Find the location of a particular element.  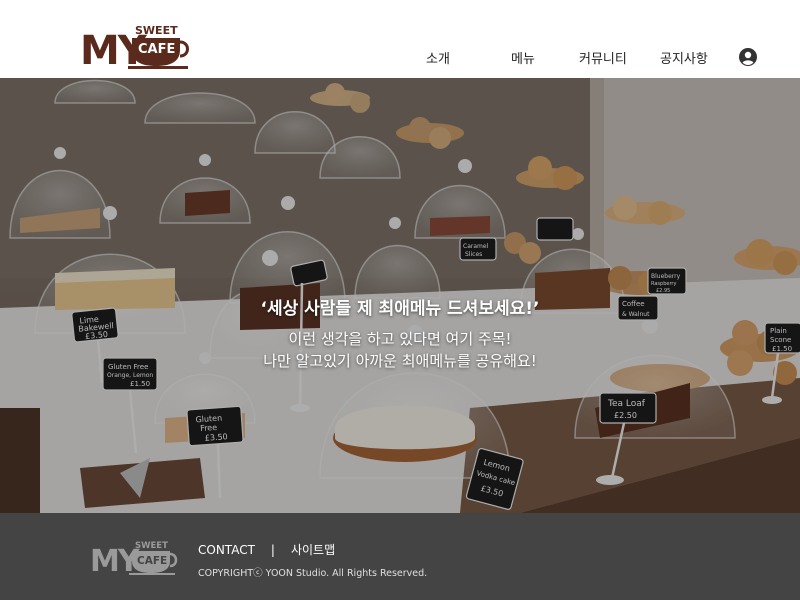

footer-sitemap-link: 사이트맵 is located at coordinates (313, 550).